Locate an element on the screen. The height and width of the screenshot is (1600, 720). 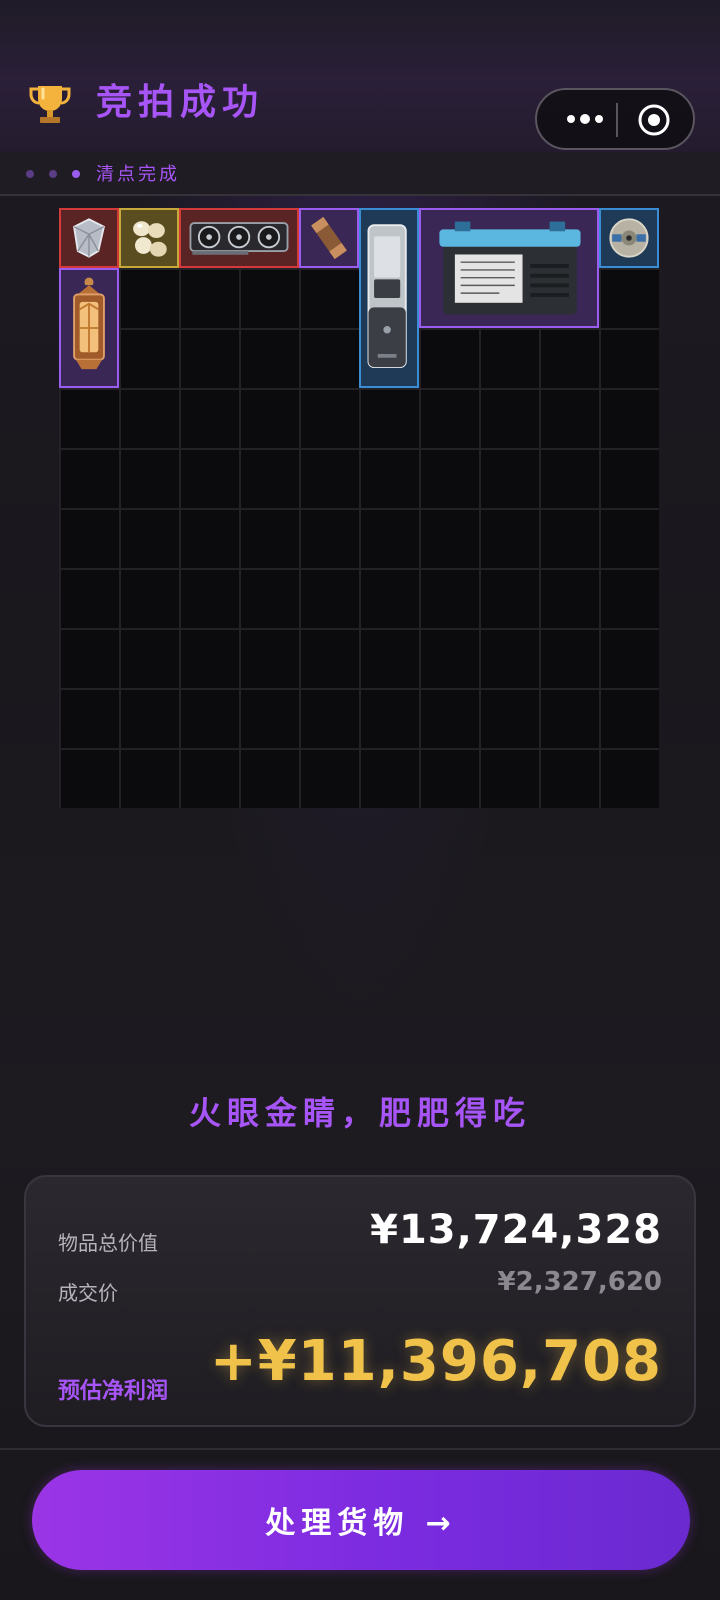
inventory-item-graphics-card is located at coordinates (239, 238).